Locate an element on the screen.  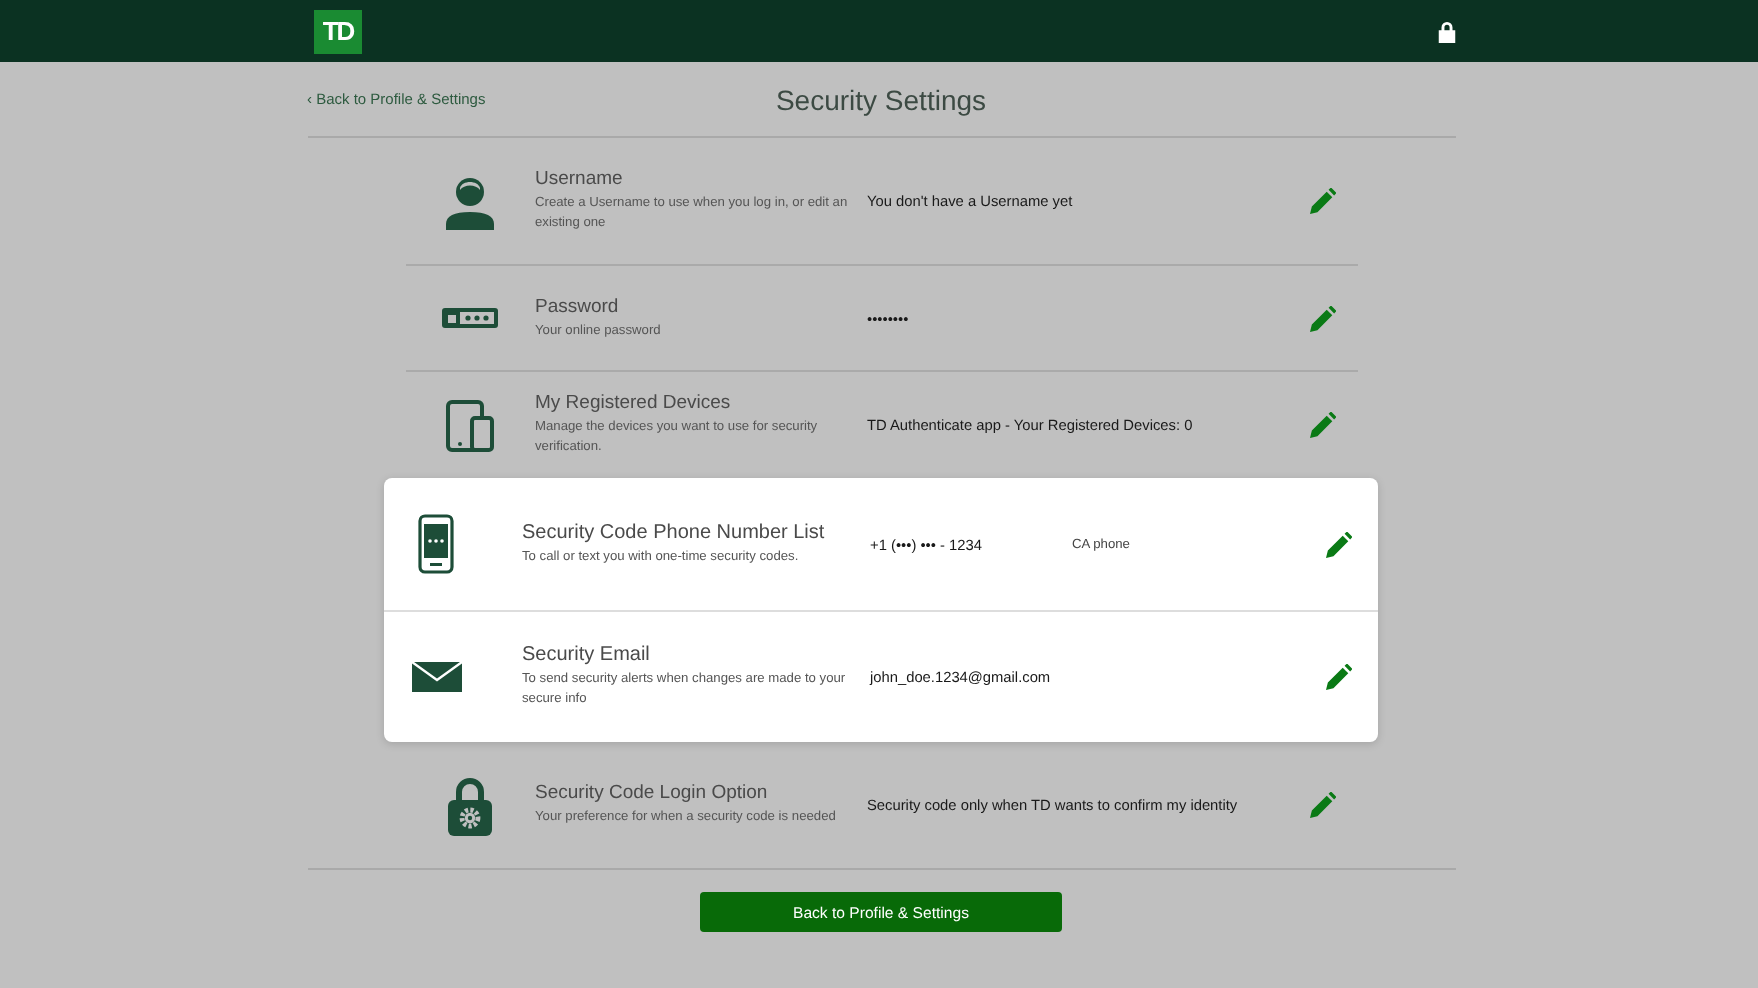
password-icon is located at coordinates (470, 318).